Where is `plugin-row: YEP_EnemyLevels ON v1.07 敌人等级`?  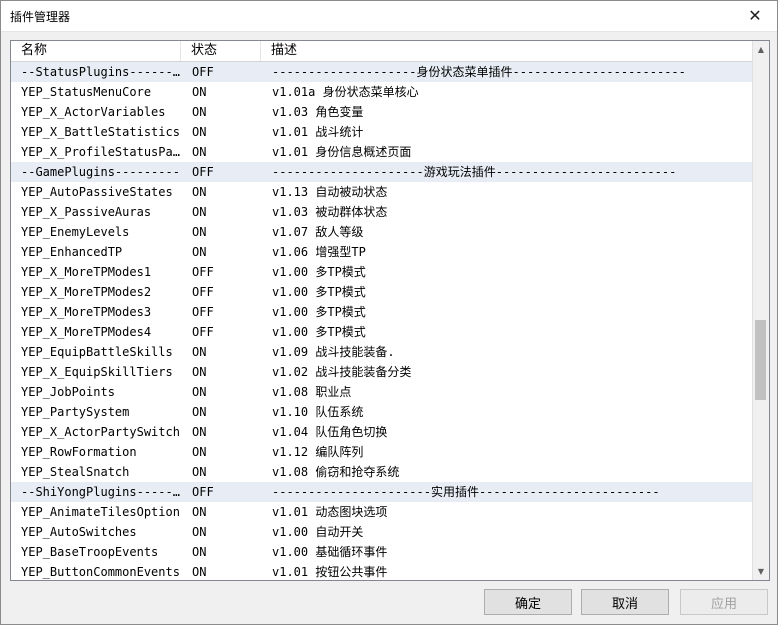
plugin-row: YEP_EnemyLevels ON v1.07 敌人等级 is located at coordinates (382, 232).